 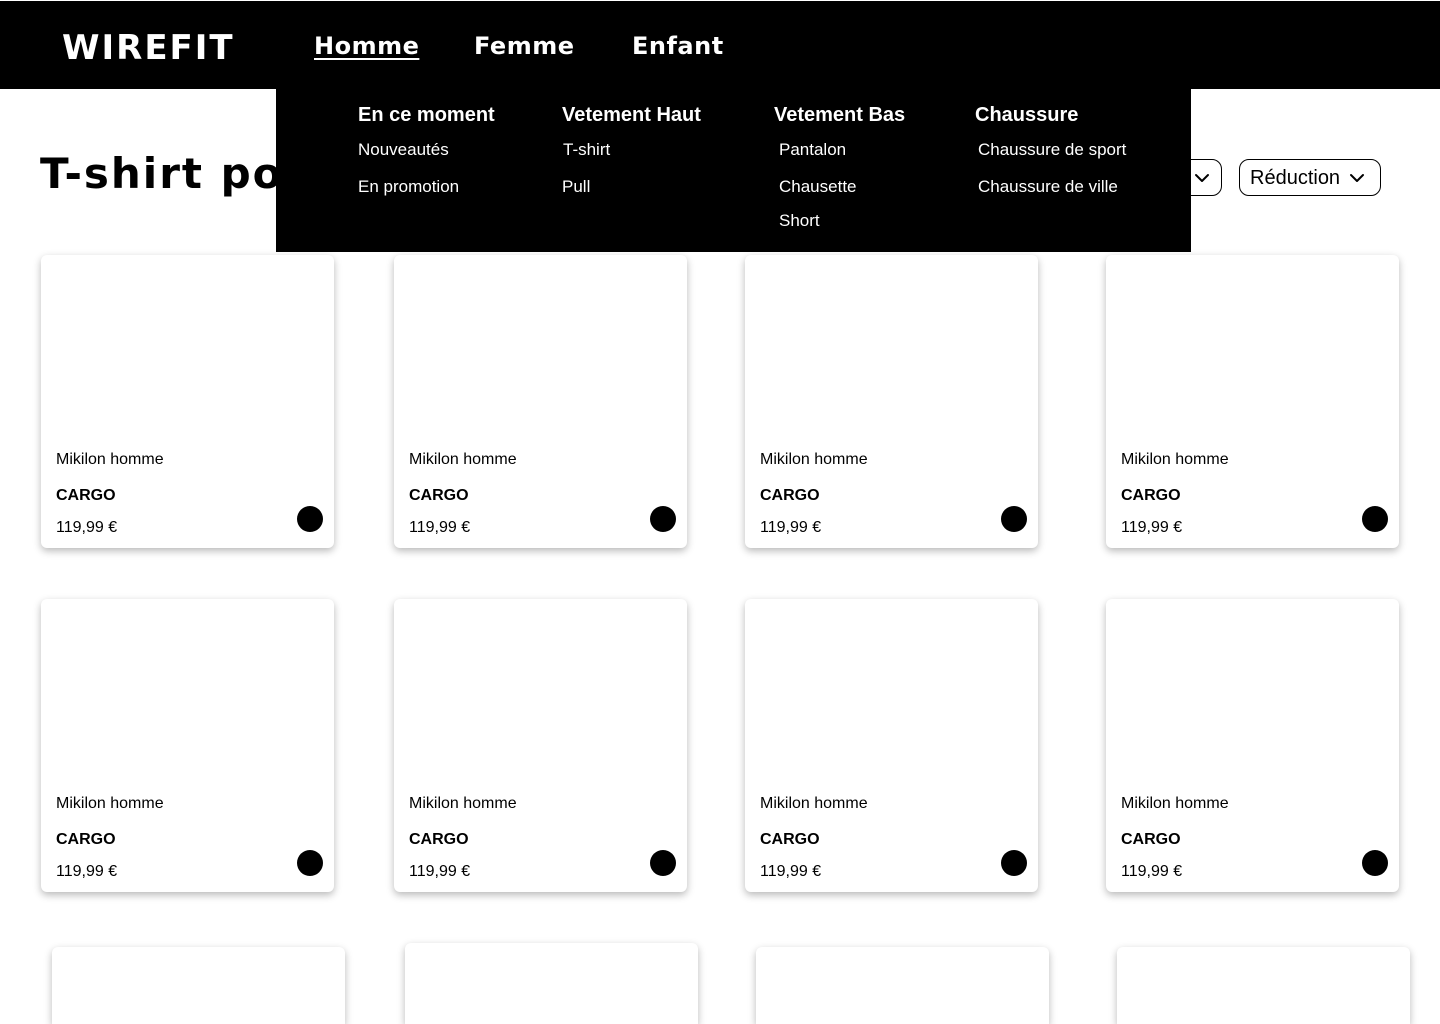 I want to click on nav-femme: Femme, so click(x=524, y=46).